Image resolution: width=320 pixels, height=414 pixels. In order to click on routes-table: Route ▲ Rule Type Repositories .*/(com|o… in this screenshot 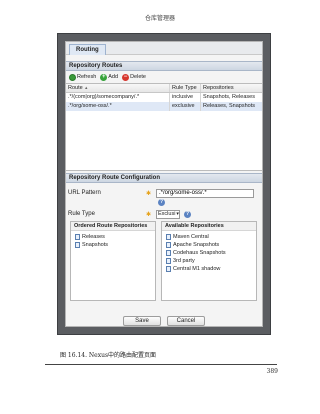, I will do `click(164, 127)`.